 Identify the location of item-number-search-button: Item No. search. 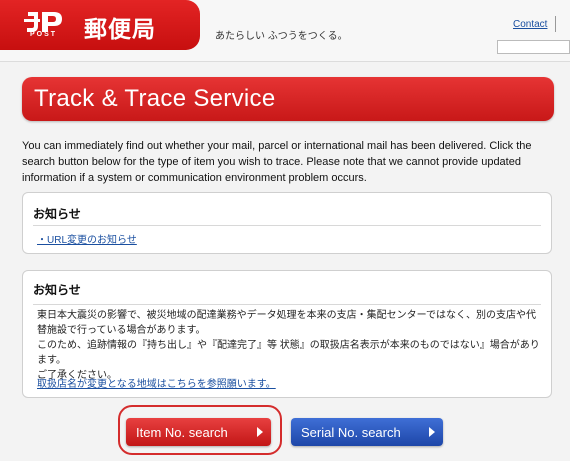
(198, 432).